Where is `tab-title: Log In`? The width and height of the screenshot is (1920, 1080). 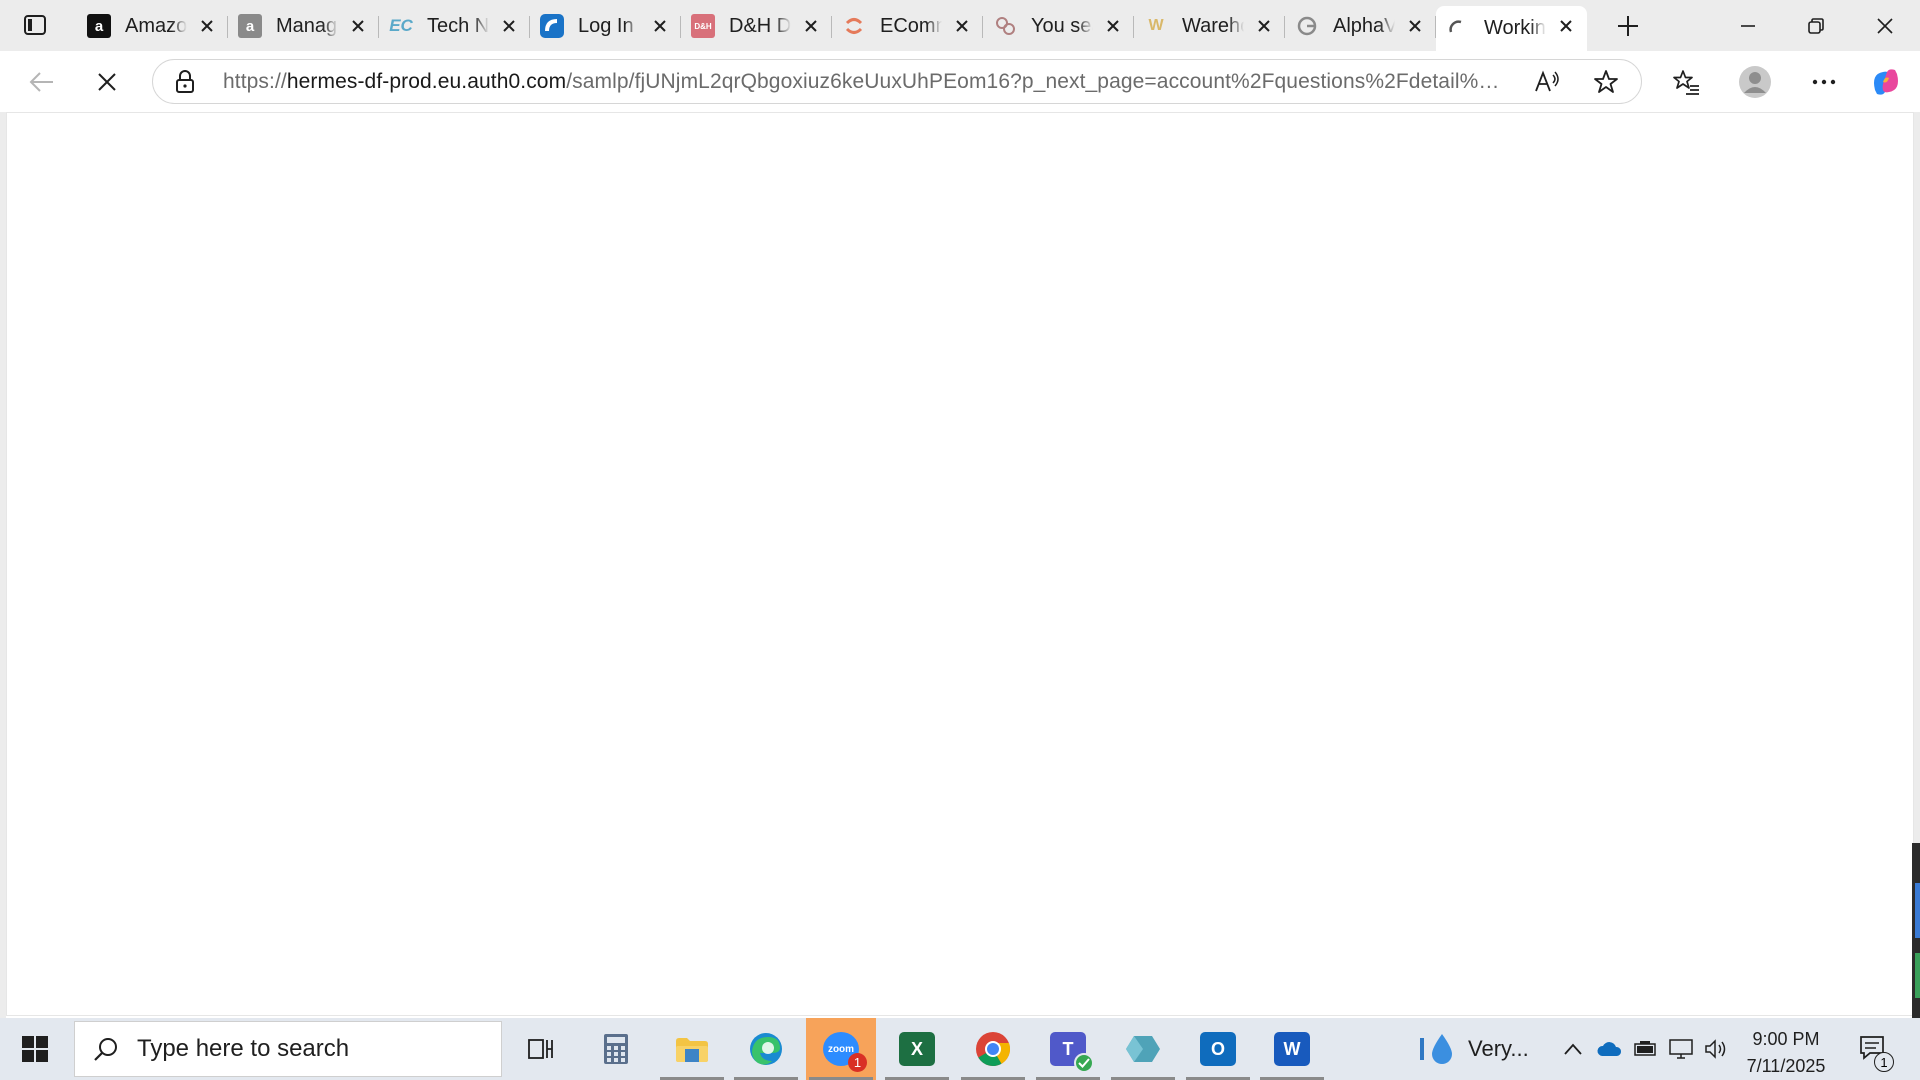 tab-title: Log In is located at coordinates (606, 25).